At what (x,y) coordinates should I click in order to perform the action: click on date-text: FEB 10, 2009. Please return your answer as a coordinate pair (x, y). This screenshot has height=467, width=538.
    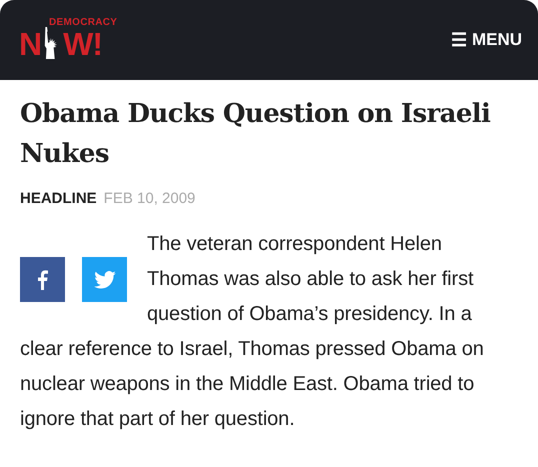
    Looking at the image, I should click on (150, 198).